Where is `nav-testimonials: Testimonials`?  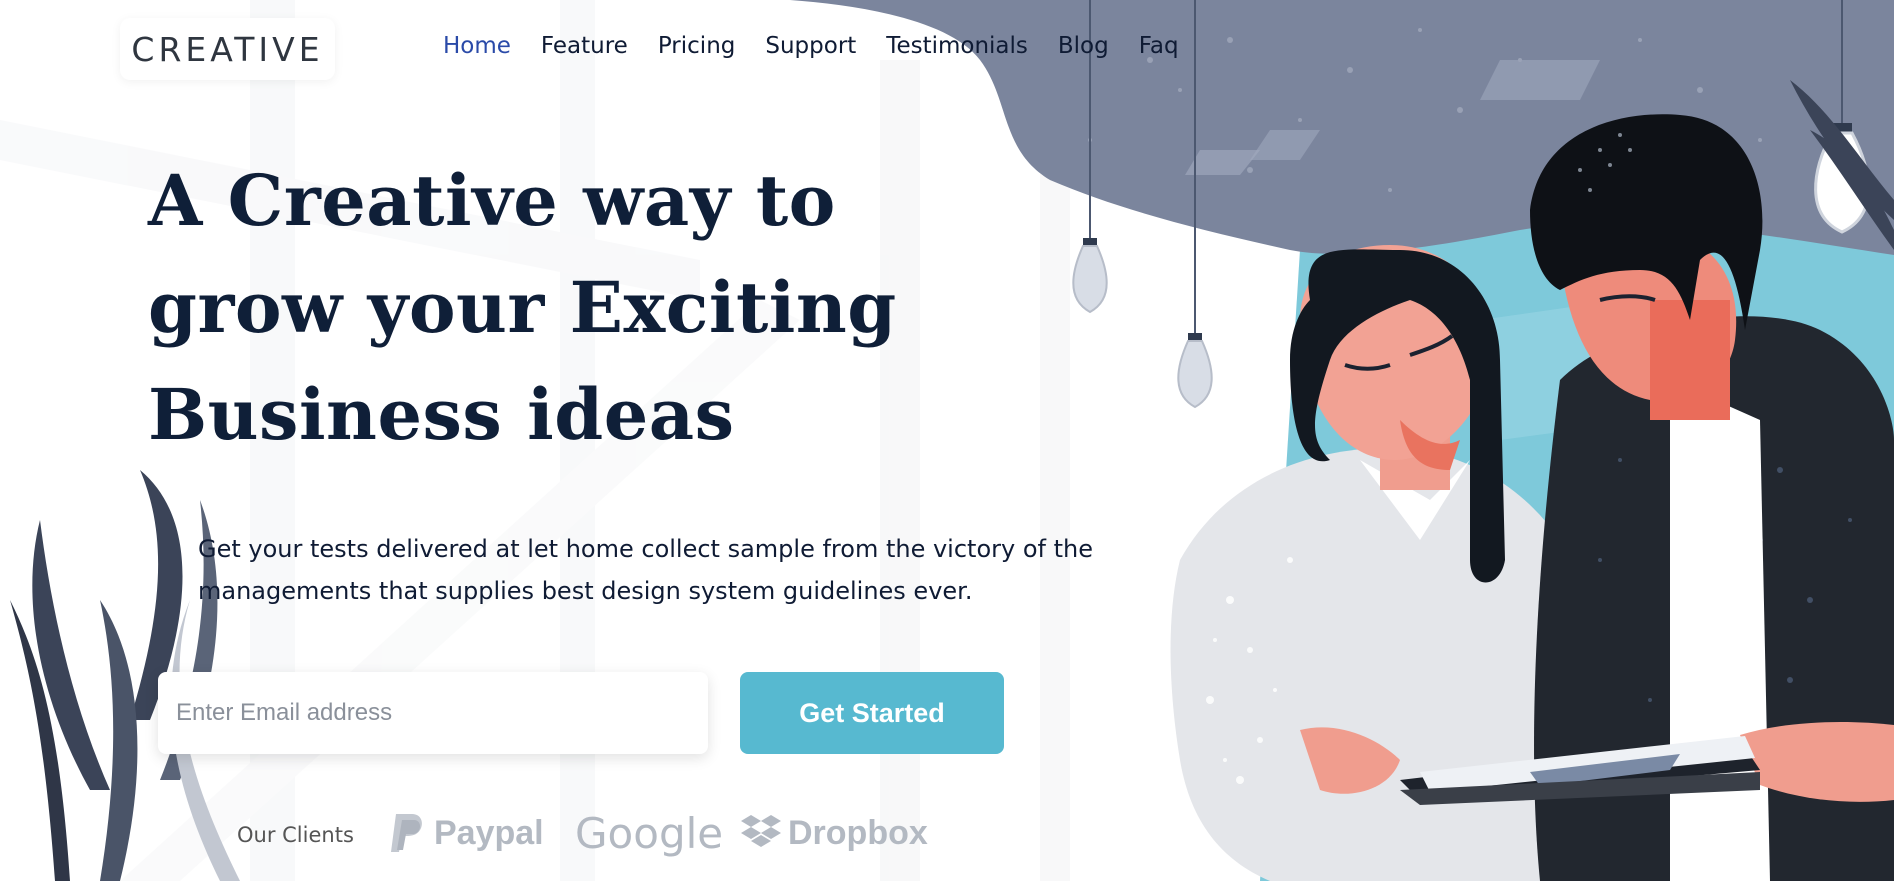
nav-testimonials: Testimonials is located at coordinates (957, 46).